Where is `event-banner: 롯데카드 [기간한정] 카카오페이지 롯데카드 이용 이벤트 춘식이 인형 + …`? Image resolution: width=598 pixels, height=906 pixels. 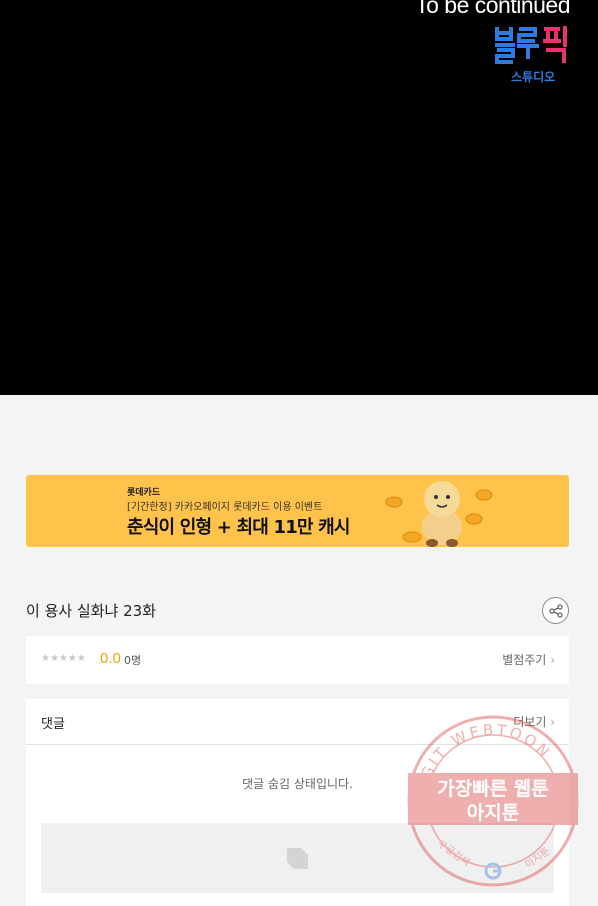
event-banner: 롯데카드 [기간한정] 카카오페이지 롯데카드 이용 이벤트 춘식이 인형 + … is located at coordinates (297, 511).